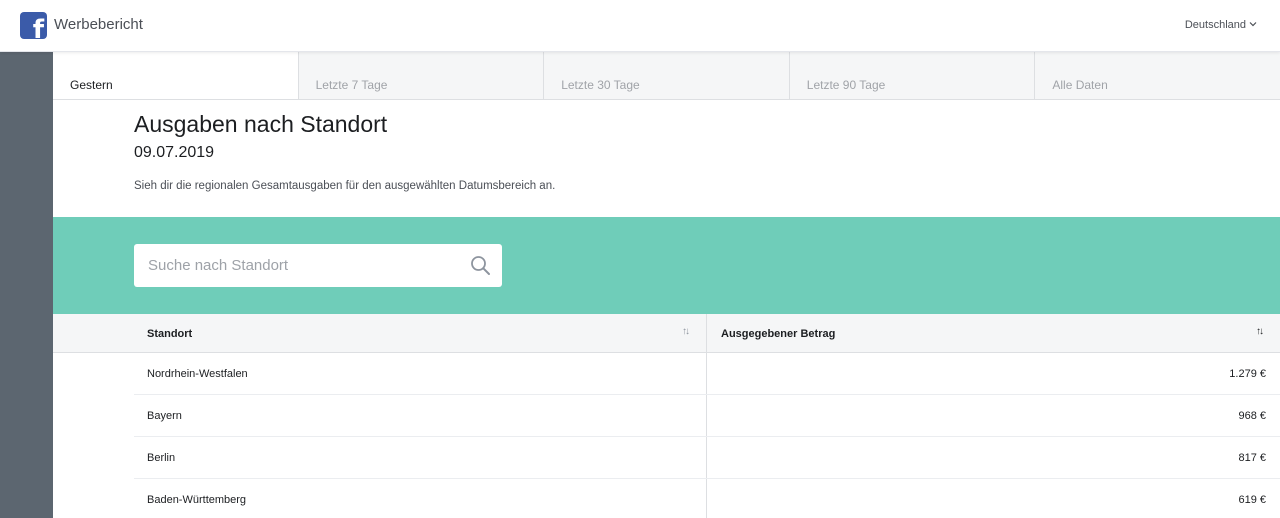 The height and width of the screenshot is (518, 1280). I want to click on table-row: Nordrhein-Westfalen 1.279 €, so click(707, 374).